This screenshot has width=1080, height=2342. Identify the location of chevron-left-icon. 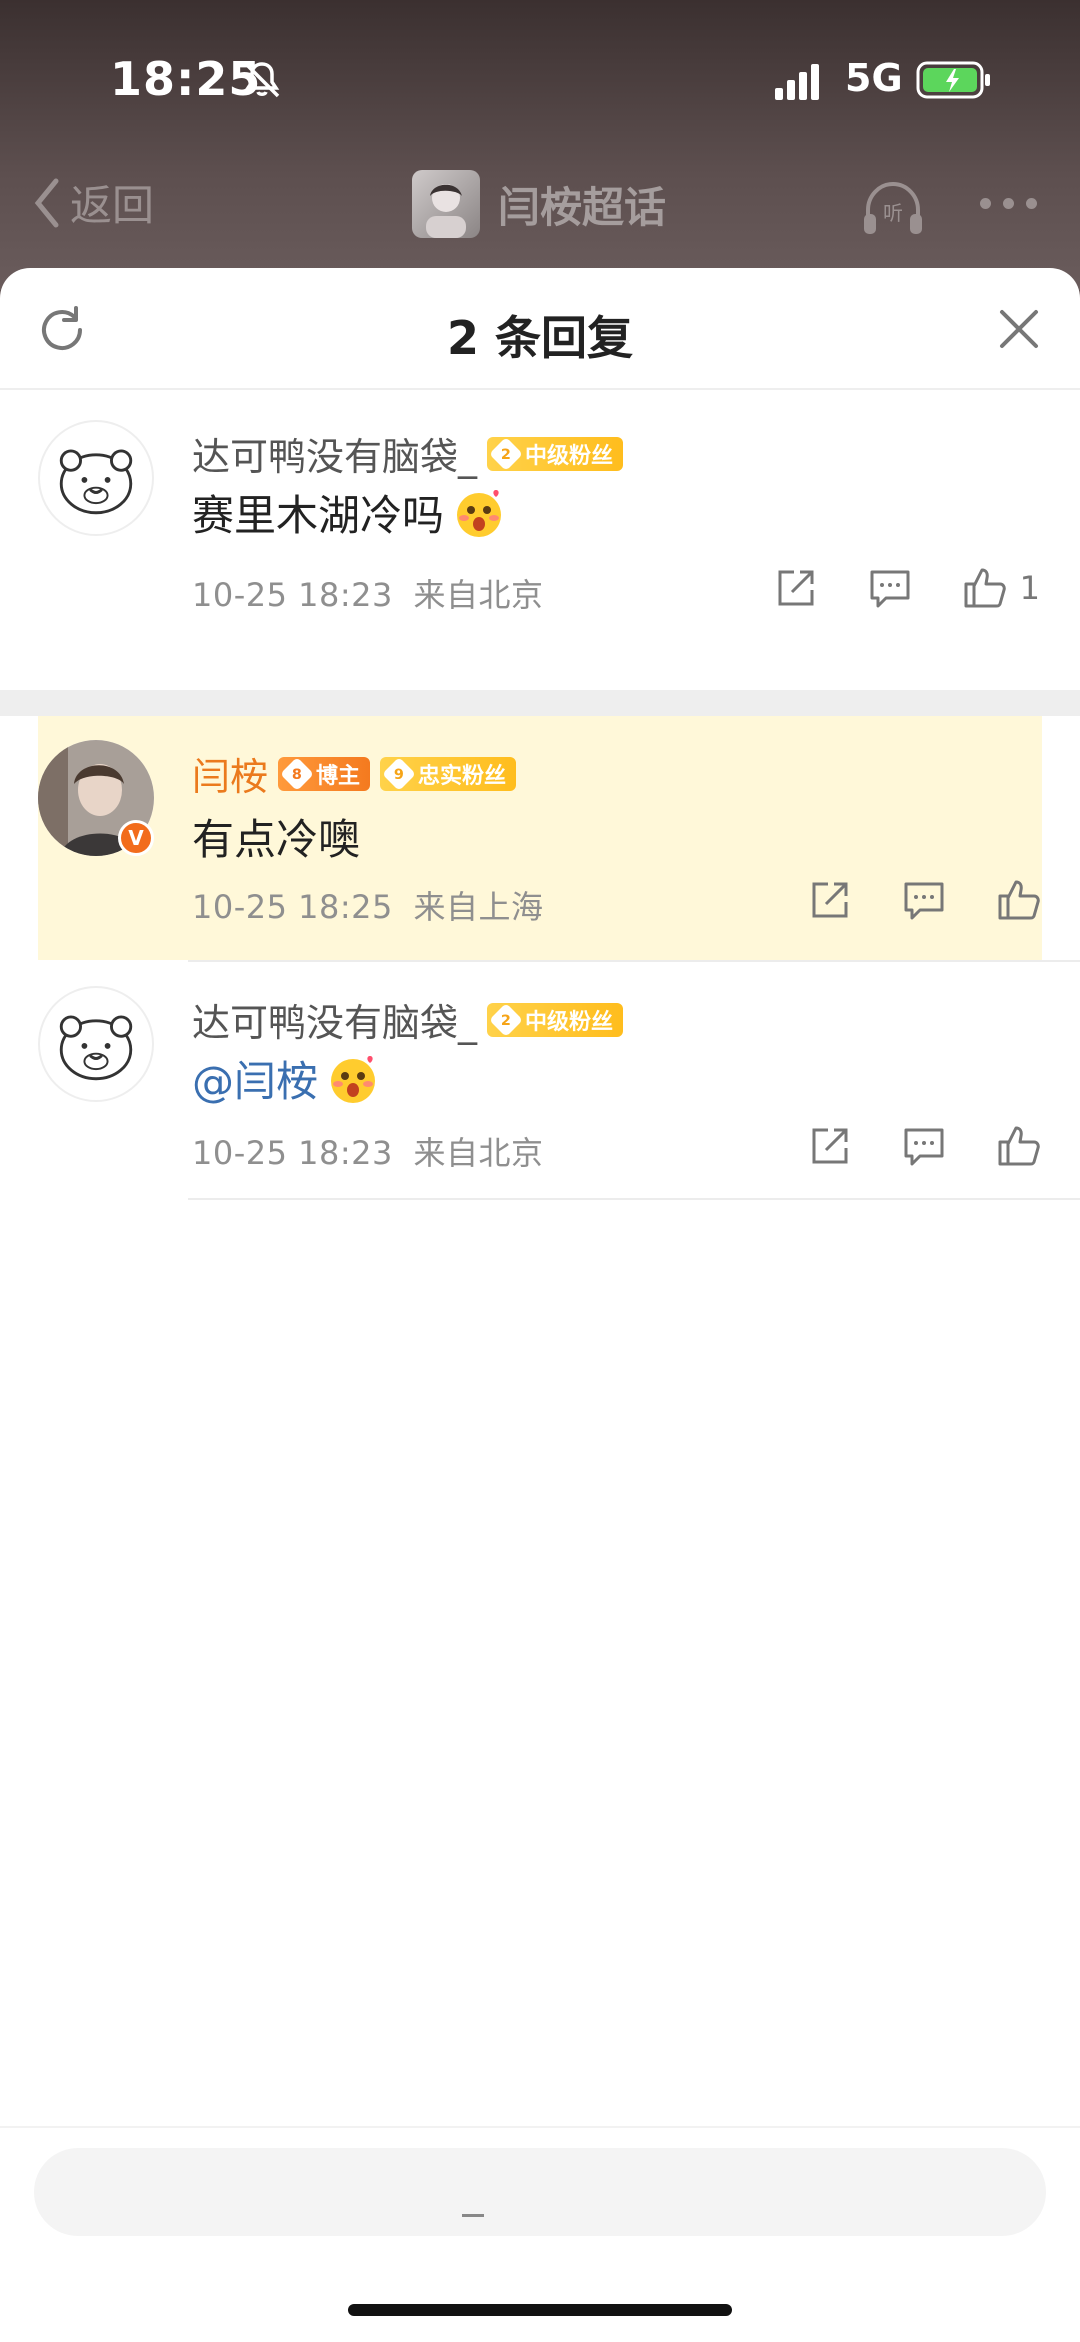
(46, 202).